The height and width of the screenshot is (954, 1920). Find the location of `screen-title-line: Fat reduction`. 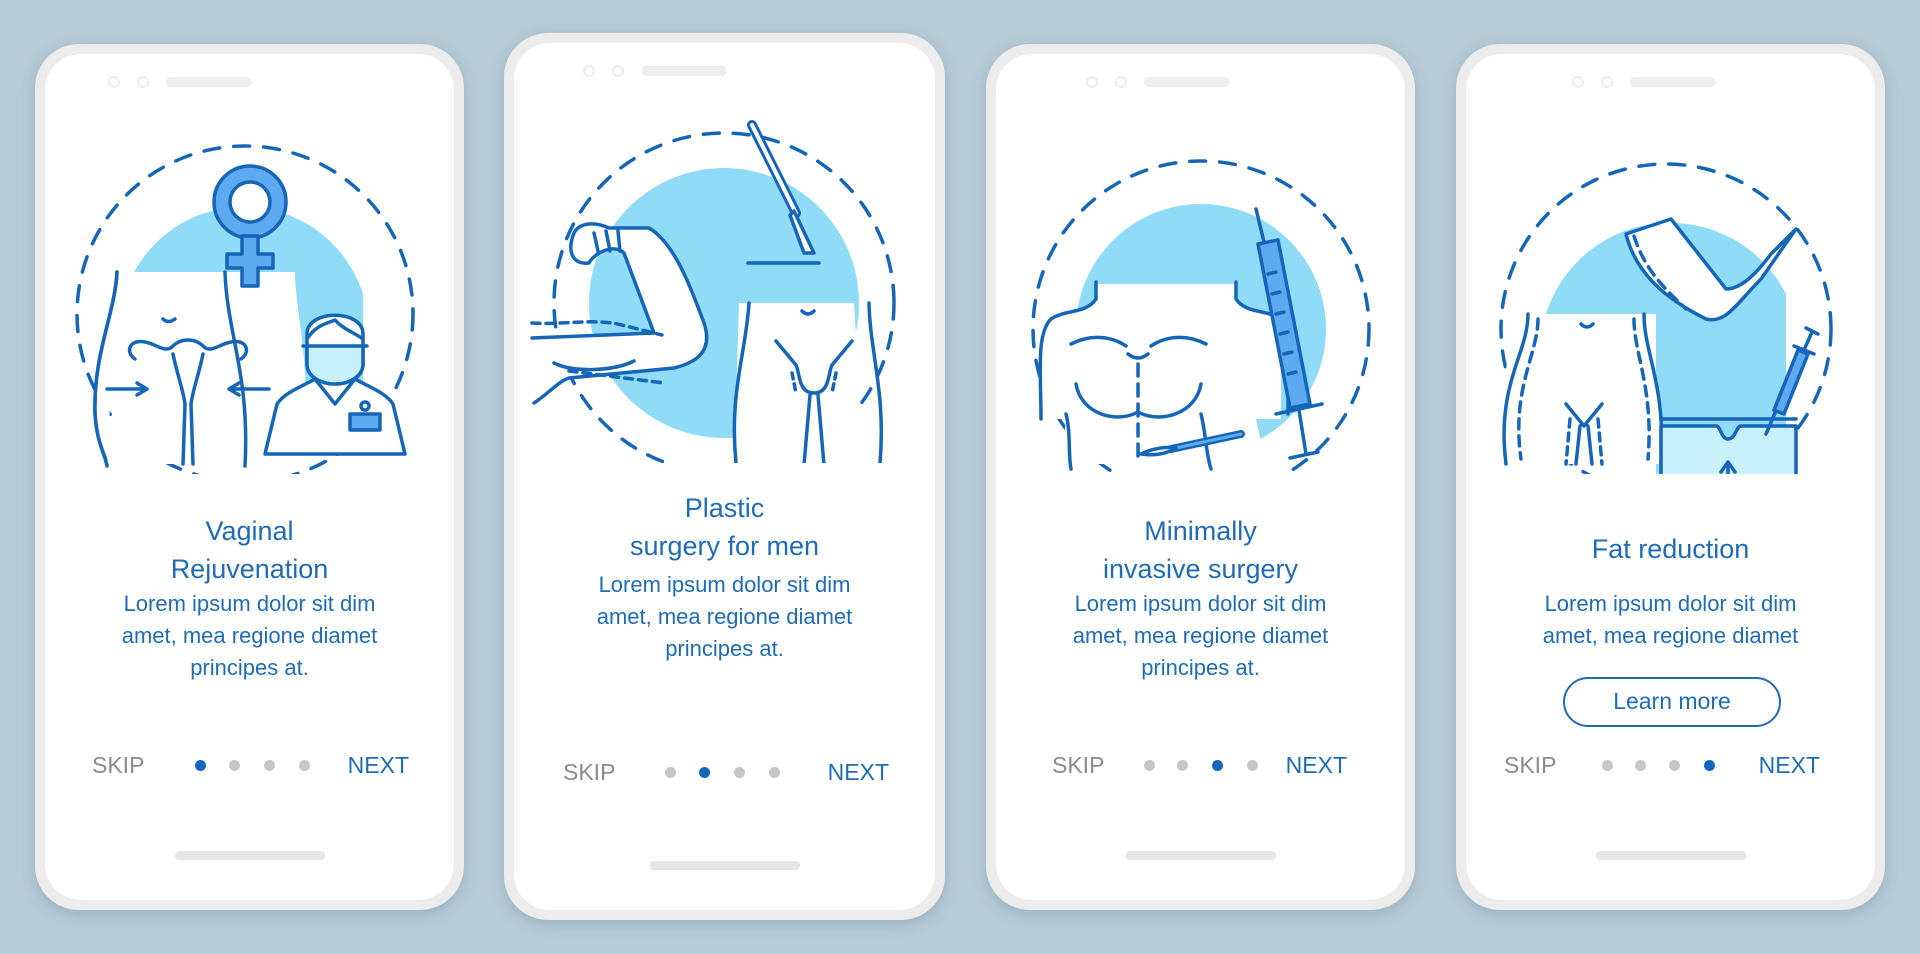

screen-title-line: Fat reduction is located at coordinates (1670, 549).